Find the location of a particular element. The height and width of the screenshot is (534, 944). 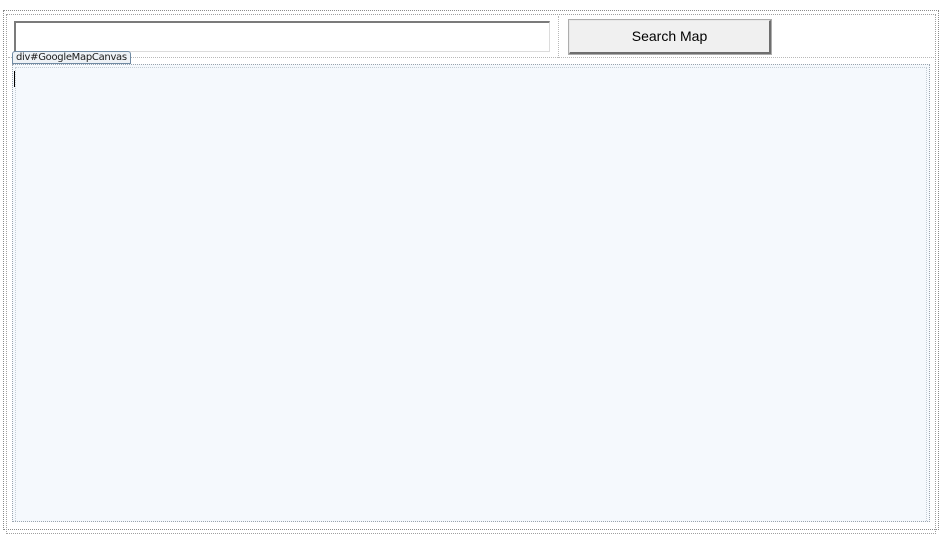

element-tag-label: div#GoogleMapCanvas is located at coordinates (71, 57).